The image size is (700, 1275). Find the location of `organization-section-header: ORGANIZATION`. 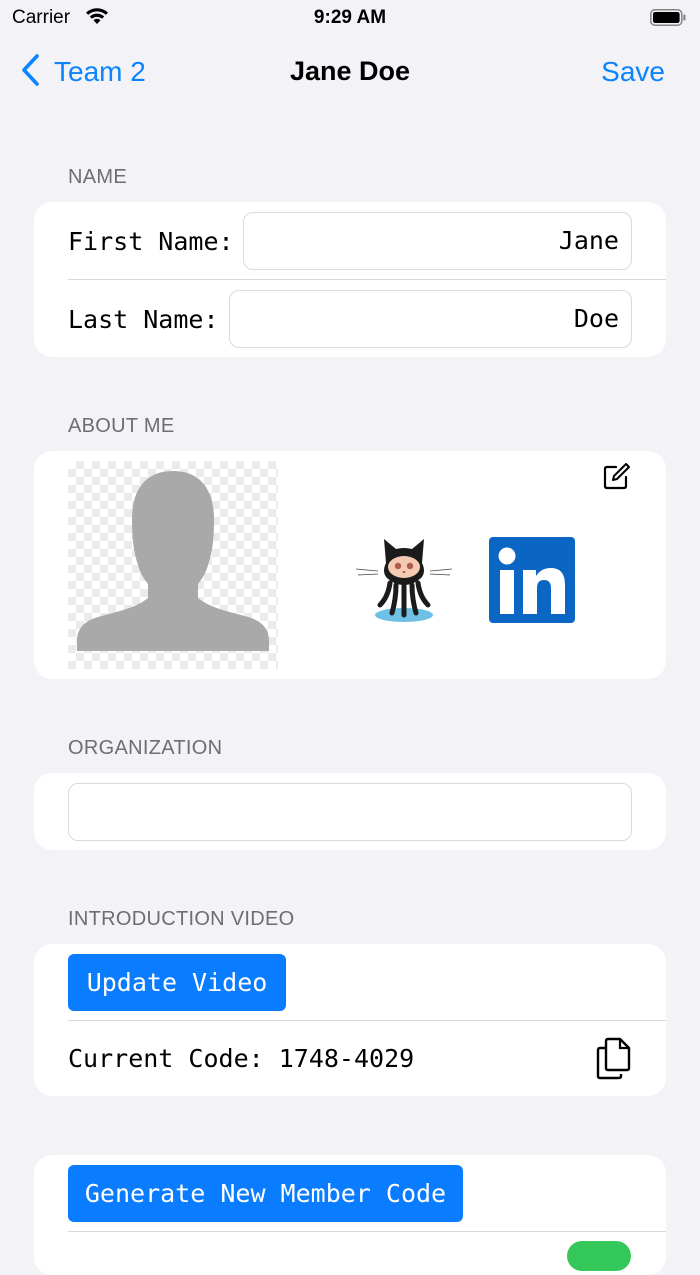

organization-section-header: ORGANIZATION is located at coordinates (145, 748).